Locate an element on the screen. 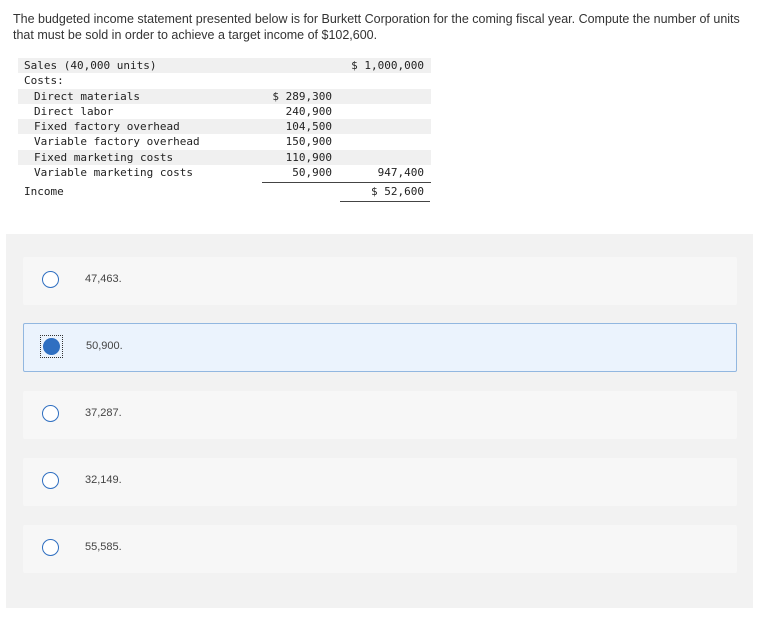 This screenshot has width=778, height=618. cost-label: Fixed factory overhead is located at coordinates (107, 127).